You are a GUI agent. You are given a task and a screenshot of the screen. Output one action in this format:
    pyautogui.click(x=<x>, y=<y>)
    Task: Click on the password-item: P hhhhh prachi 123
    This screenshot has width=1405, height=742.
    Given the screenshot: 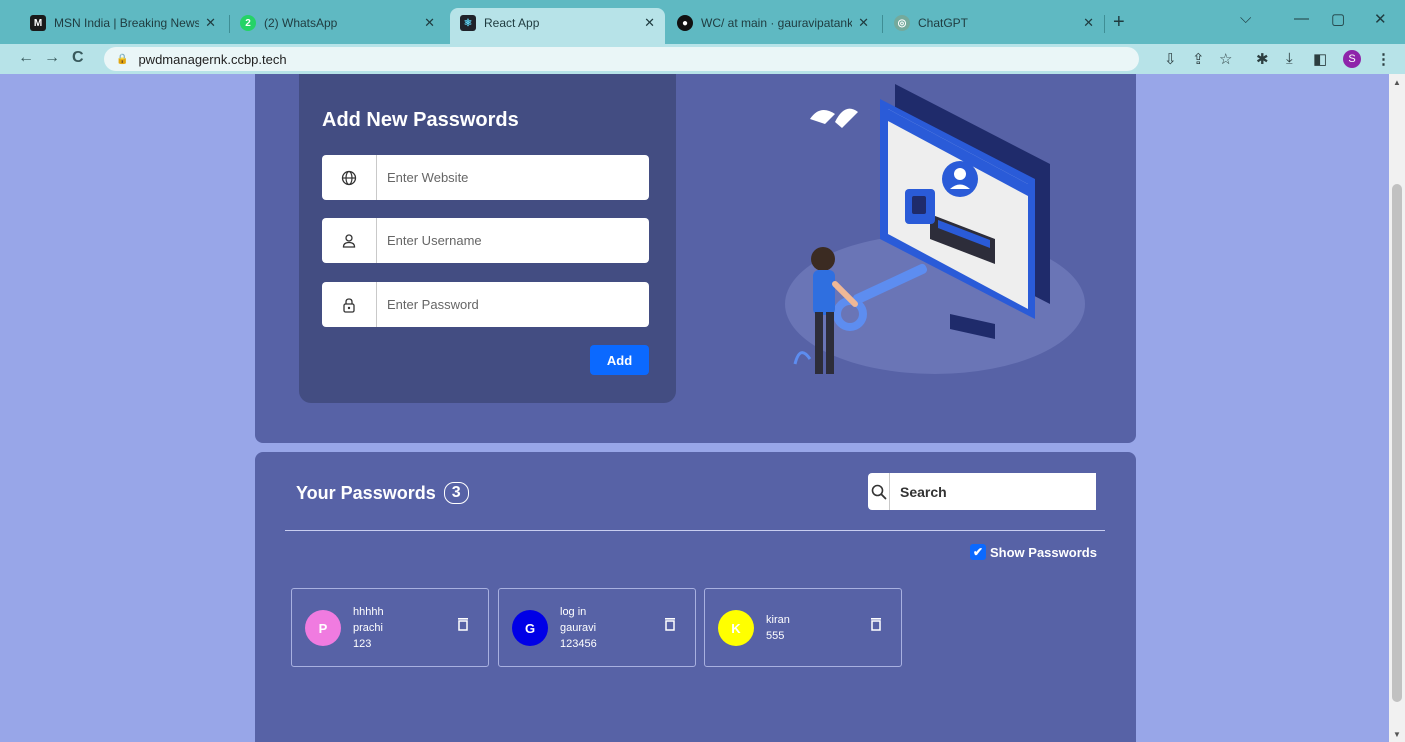 What is the action you would take?
    pyautogui.click(x=390, y=627)
    